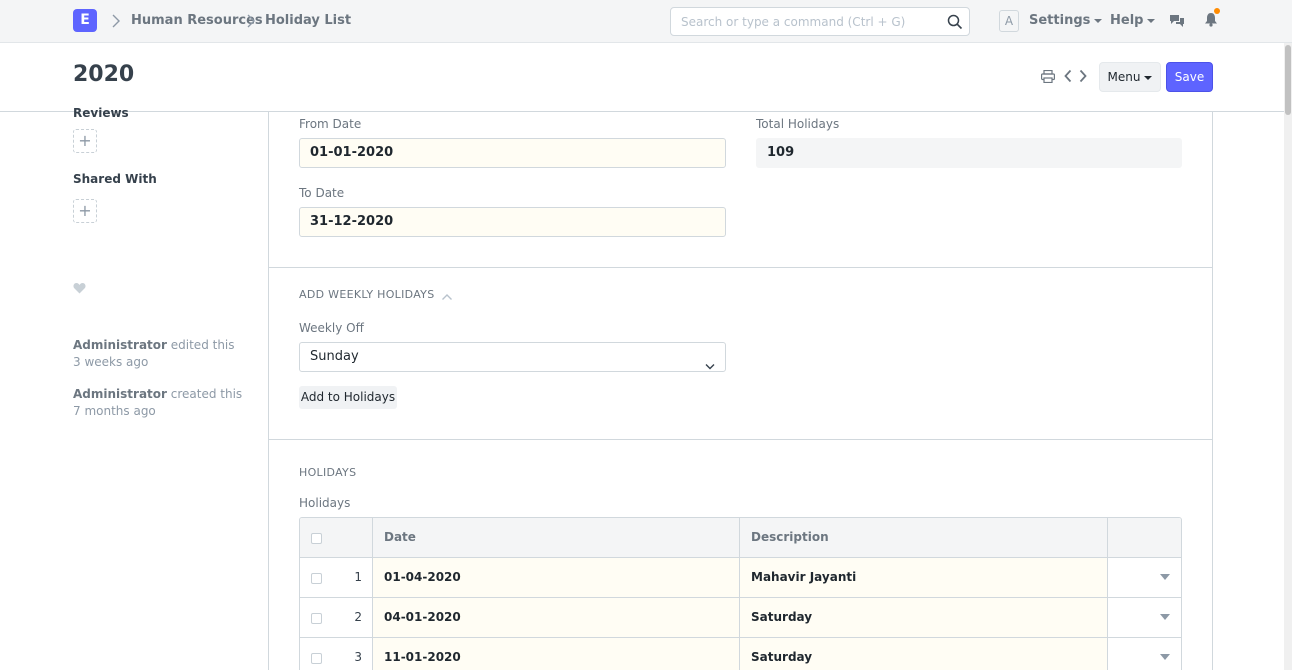 The height and width of the screenshot is (670, 1292). What do you see at coordinates (1127, 20) in the screenshot?
I see `help-label: Help` at bounding box center [1127, 20].